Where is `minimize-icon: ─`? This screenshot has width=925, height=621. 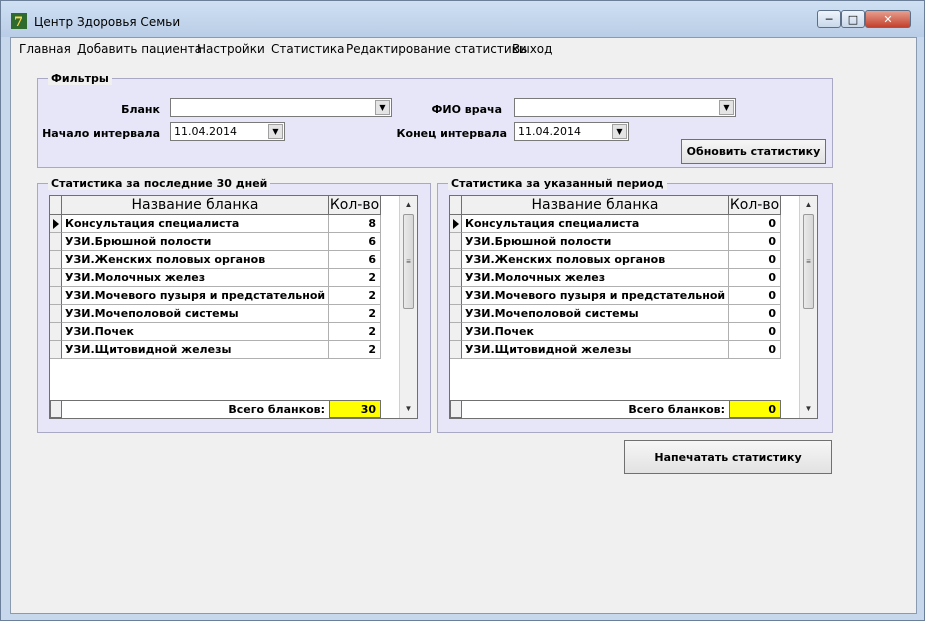 minimize-icon: ─ is located at coordinates (829, 19).